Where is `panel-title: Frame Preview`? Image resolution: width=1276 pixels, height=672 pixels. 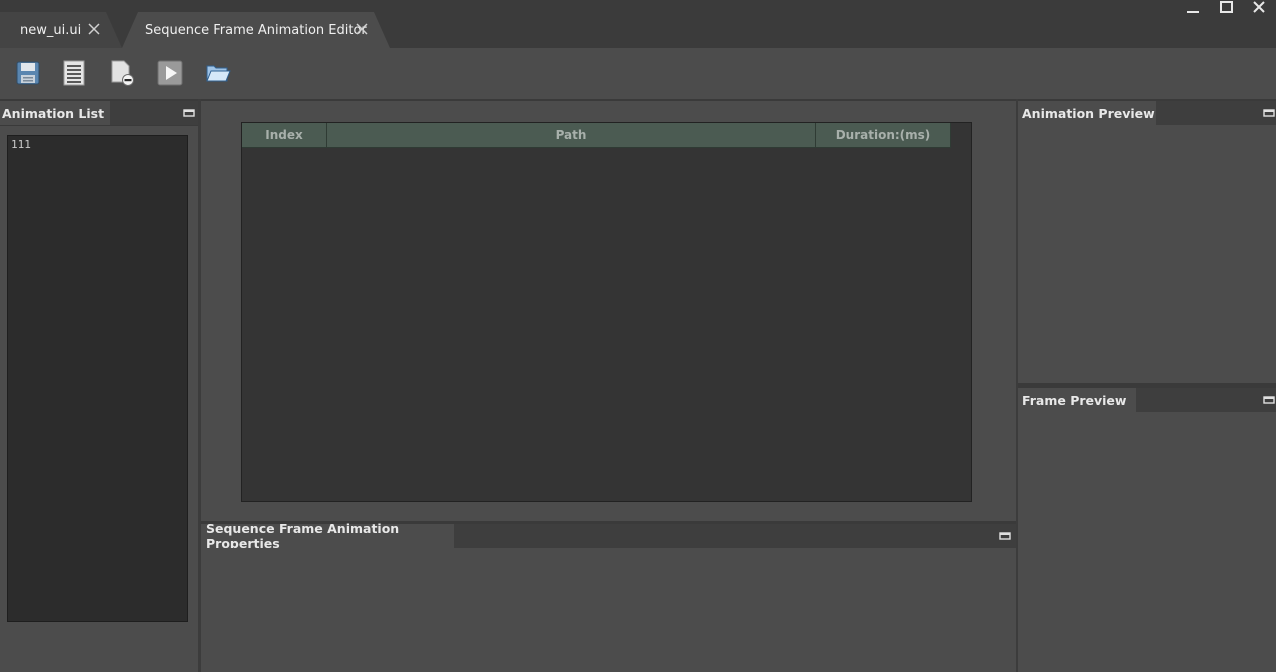 panel-title: Frame Preview is located at coordinates (1074, 400).